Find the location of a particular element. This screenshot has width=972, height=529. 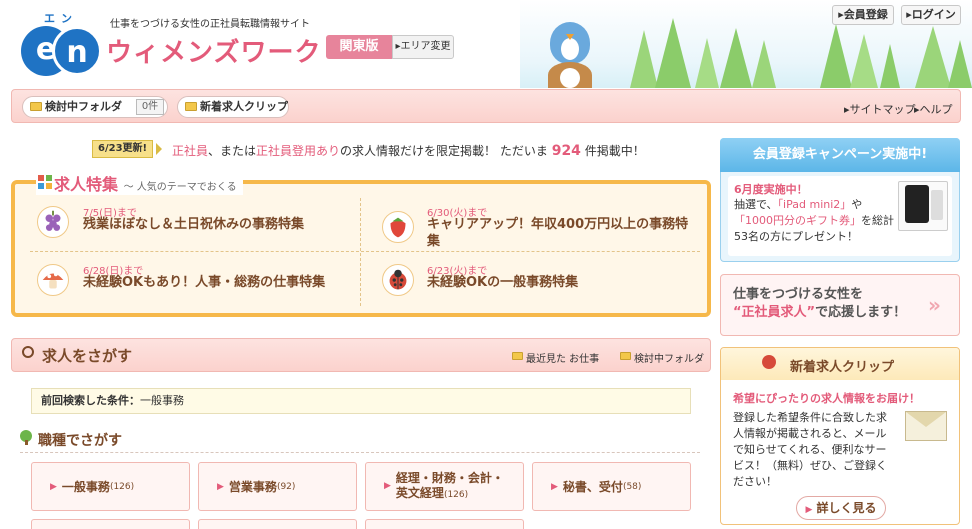

feature-link-2: キャリアアップ！年収400万円以上の事務特集 is located at coordinates (559, 233).